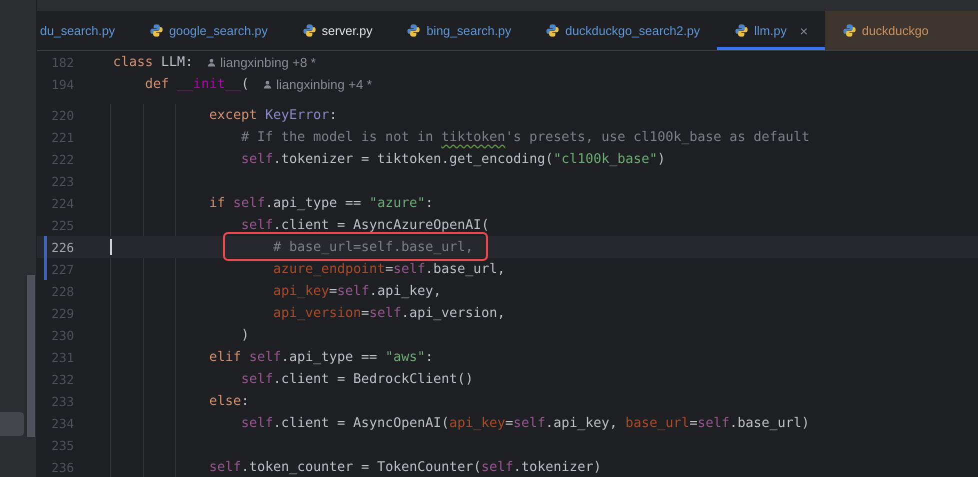 The image size is (978, 477). I want to click on text-caret, so click(111, 247).